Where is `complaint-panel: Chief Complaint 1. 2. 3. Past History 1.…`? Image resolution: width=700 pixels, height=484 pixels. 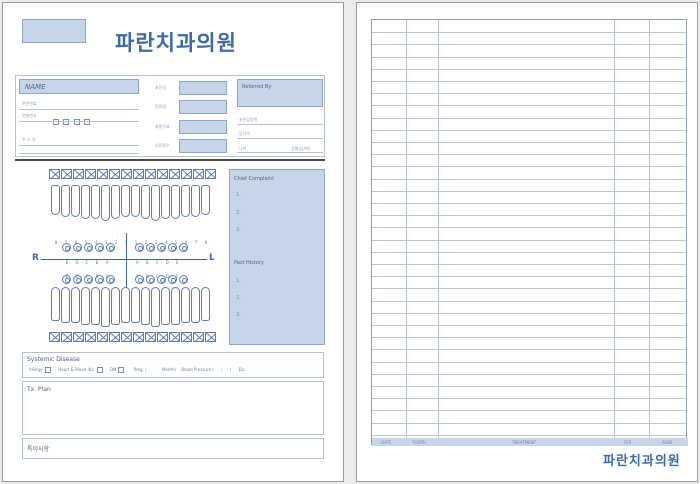
complaint-panel: Chief Complaint 1. 2. 3. Past History 1.… is located at coordinates (277, 257).